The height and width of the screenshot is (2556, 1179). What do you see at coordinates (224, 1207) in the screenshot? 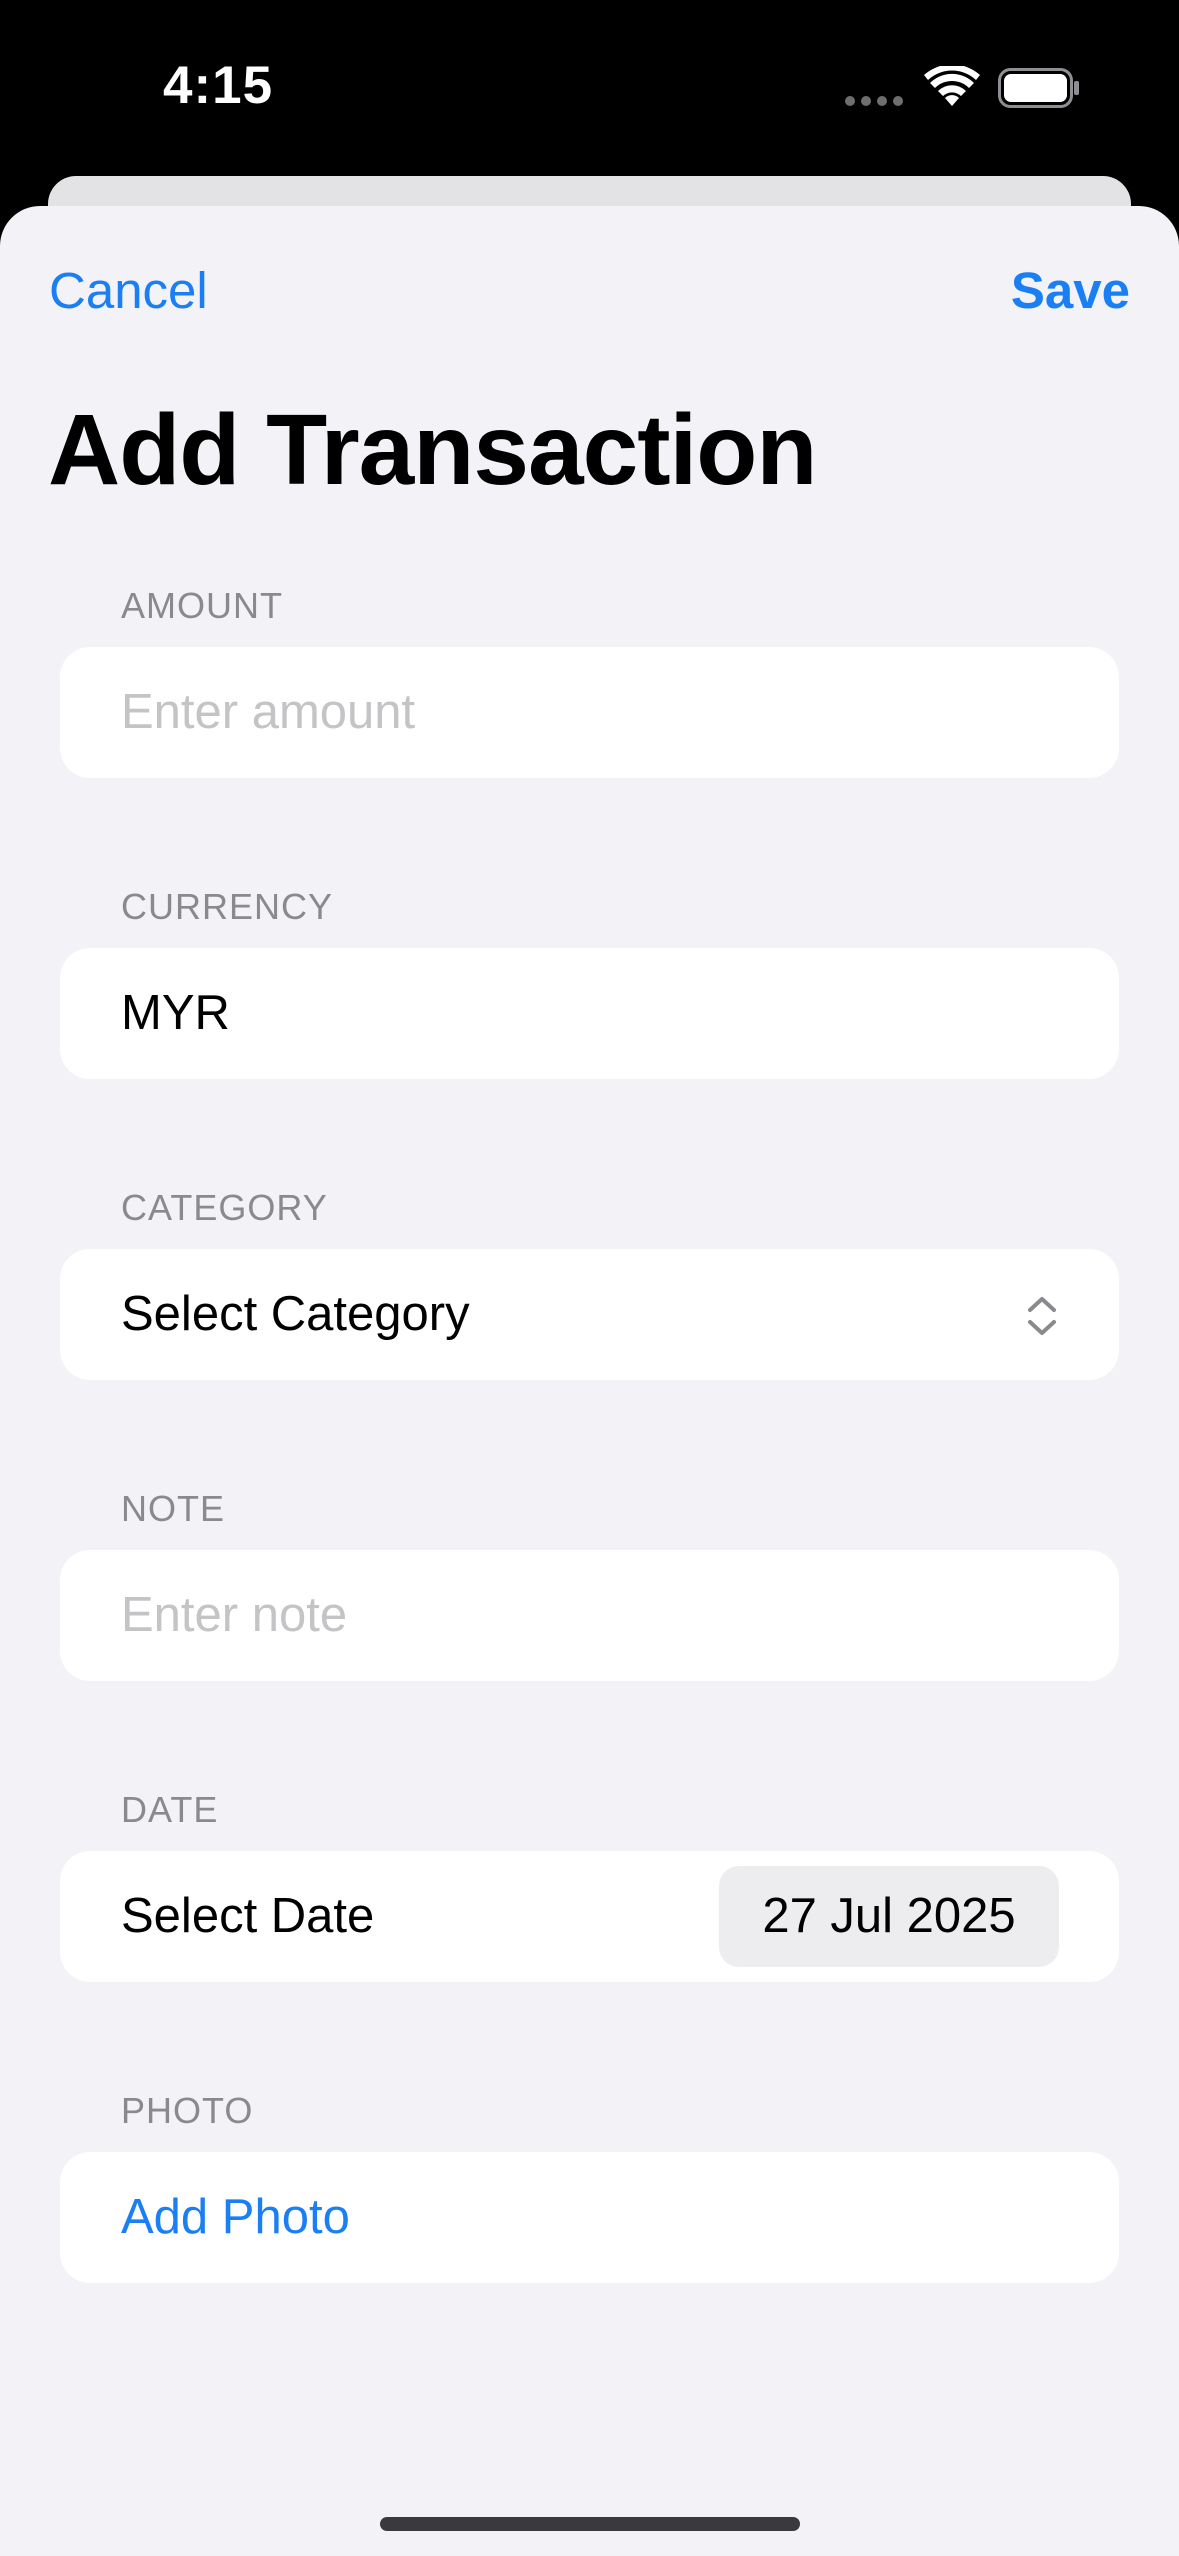
I see `category-section-label: CATEGORY` at bounding box center [224, 1207].